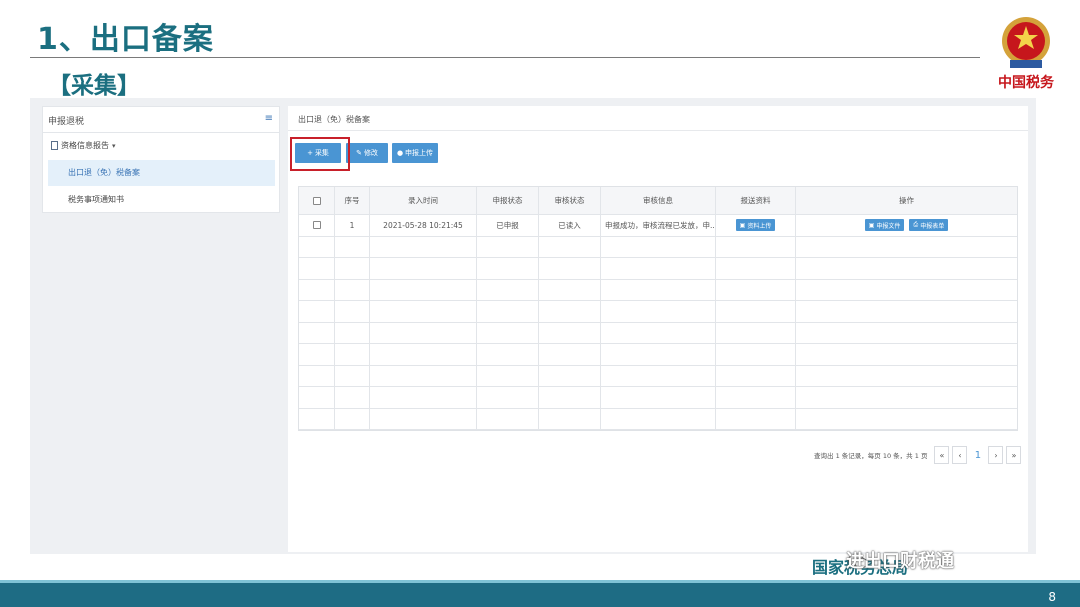  Describe the element at coordinates (570, 200) in the screenshot. I see `column-header: 审核状态` at that location.